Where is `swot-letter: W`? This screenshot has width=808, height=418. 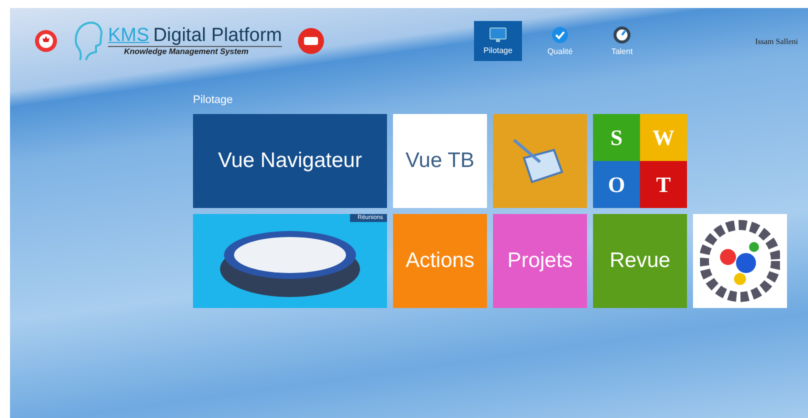 swot-letter: W is located at coordinates (663, 137).